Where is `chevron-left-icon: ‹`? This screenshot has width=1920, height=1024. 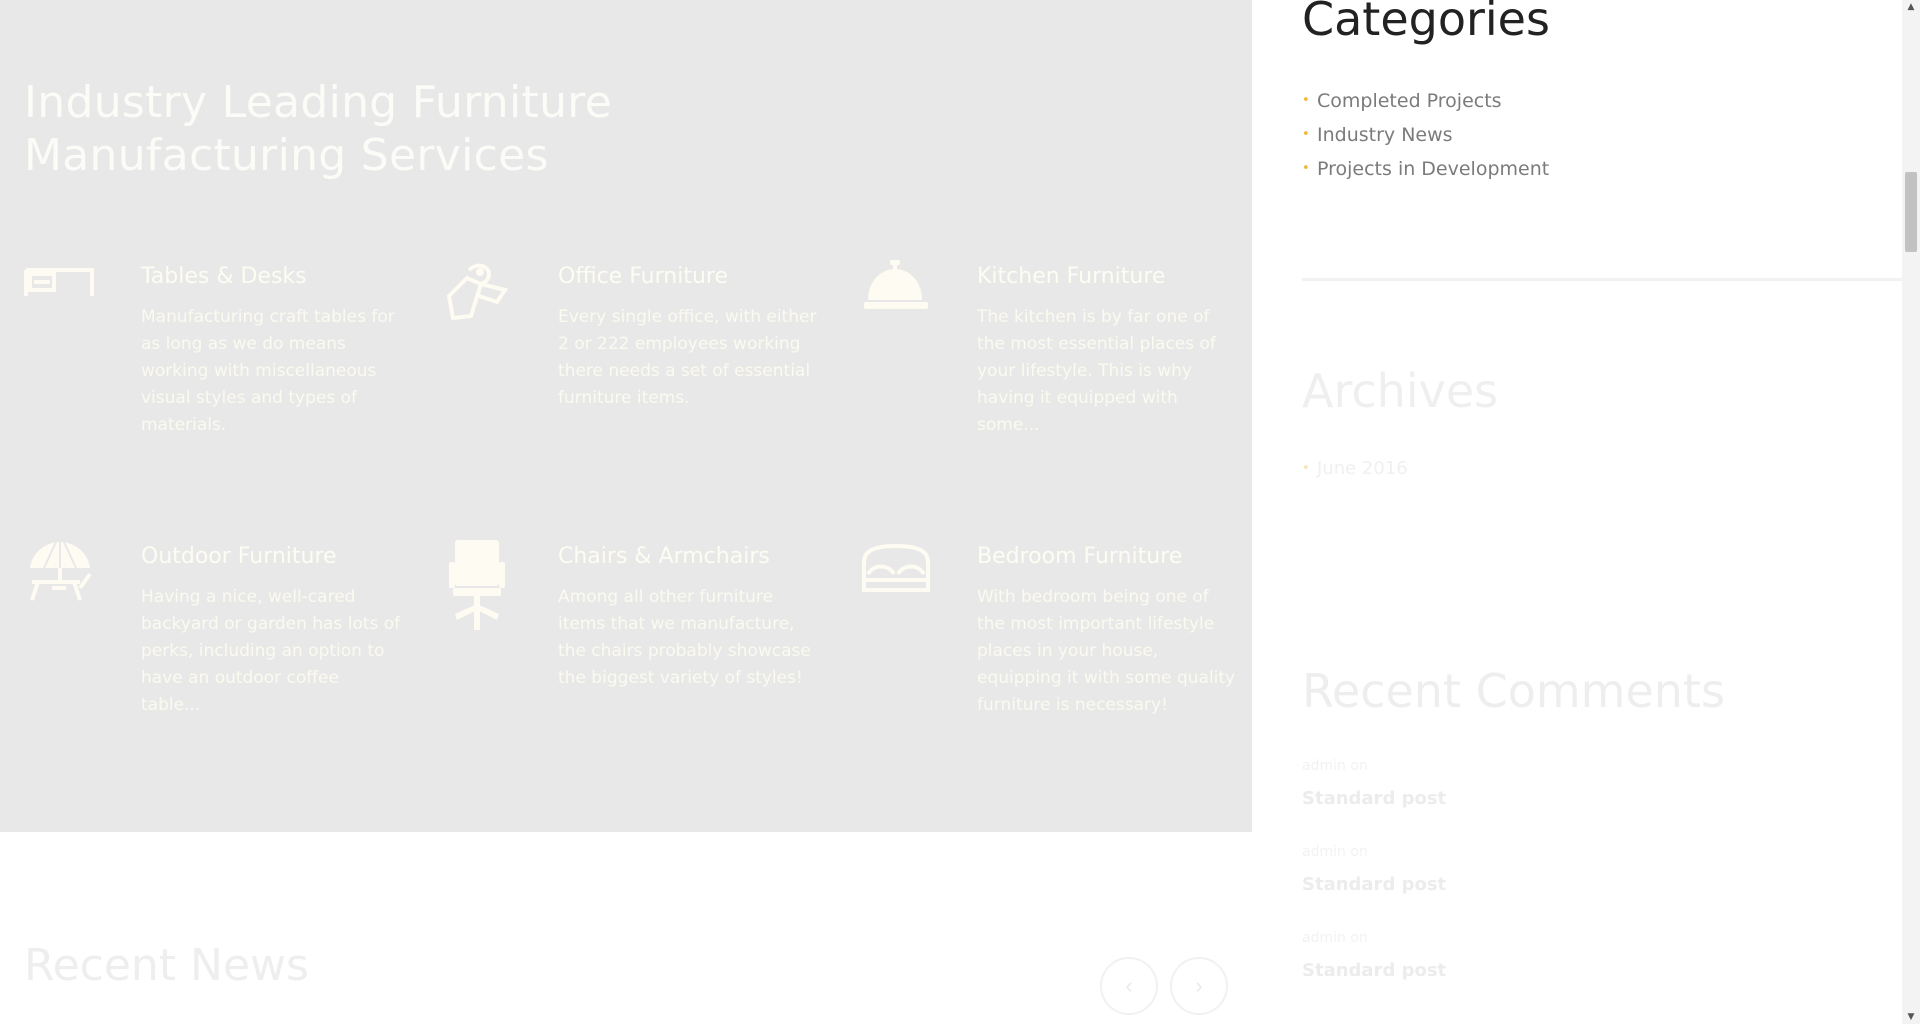
chevron-left-icon: ‹ is located at coordinates (1129, 985).